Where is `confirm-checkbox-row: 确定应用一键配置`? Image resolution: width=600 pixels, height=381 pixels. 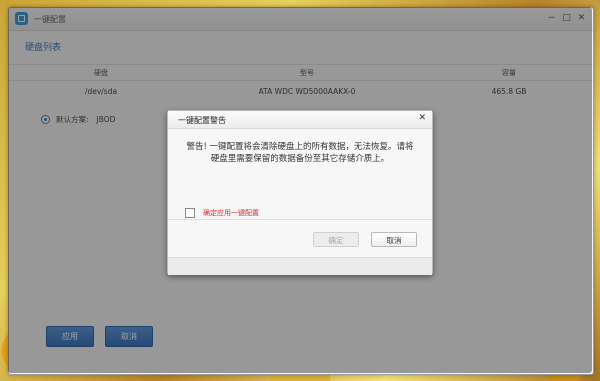 confirm-checkbox-row: 确定应用一键配置 is located at coordinates (222, 213).